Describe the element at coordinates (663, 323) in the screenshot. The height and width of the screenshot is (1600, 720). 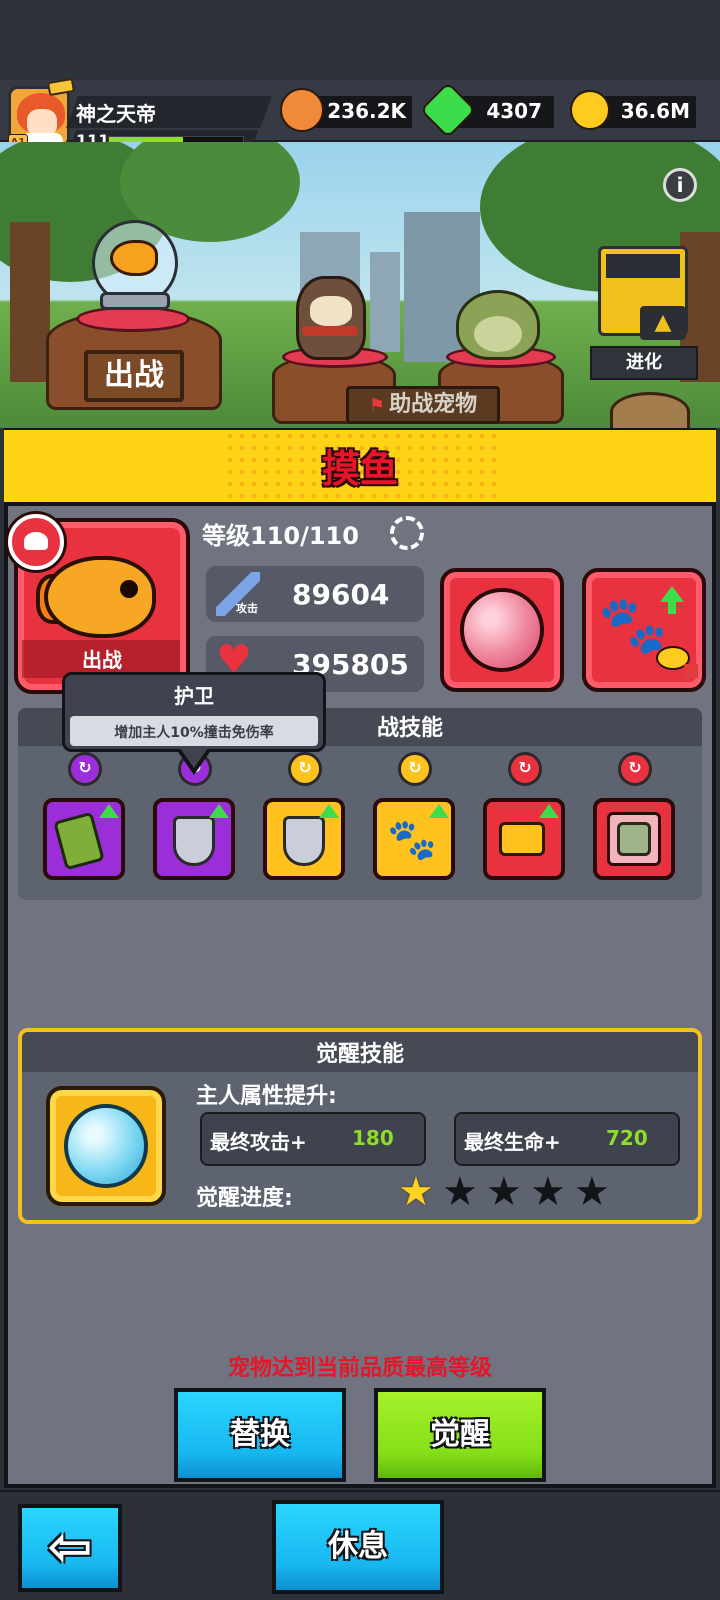
I see `machine-arrow-icon: ▲` at that location.